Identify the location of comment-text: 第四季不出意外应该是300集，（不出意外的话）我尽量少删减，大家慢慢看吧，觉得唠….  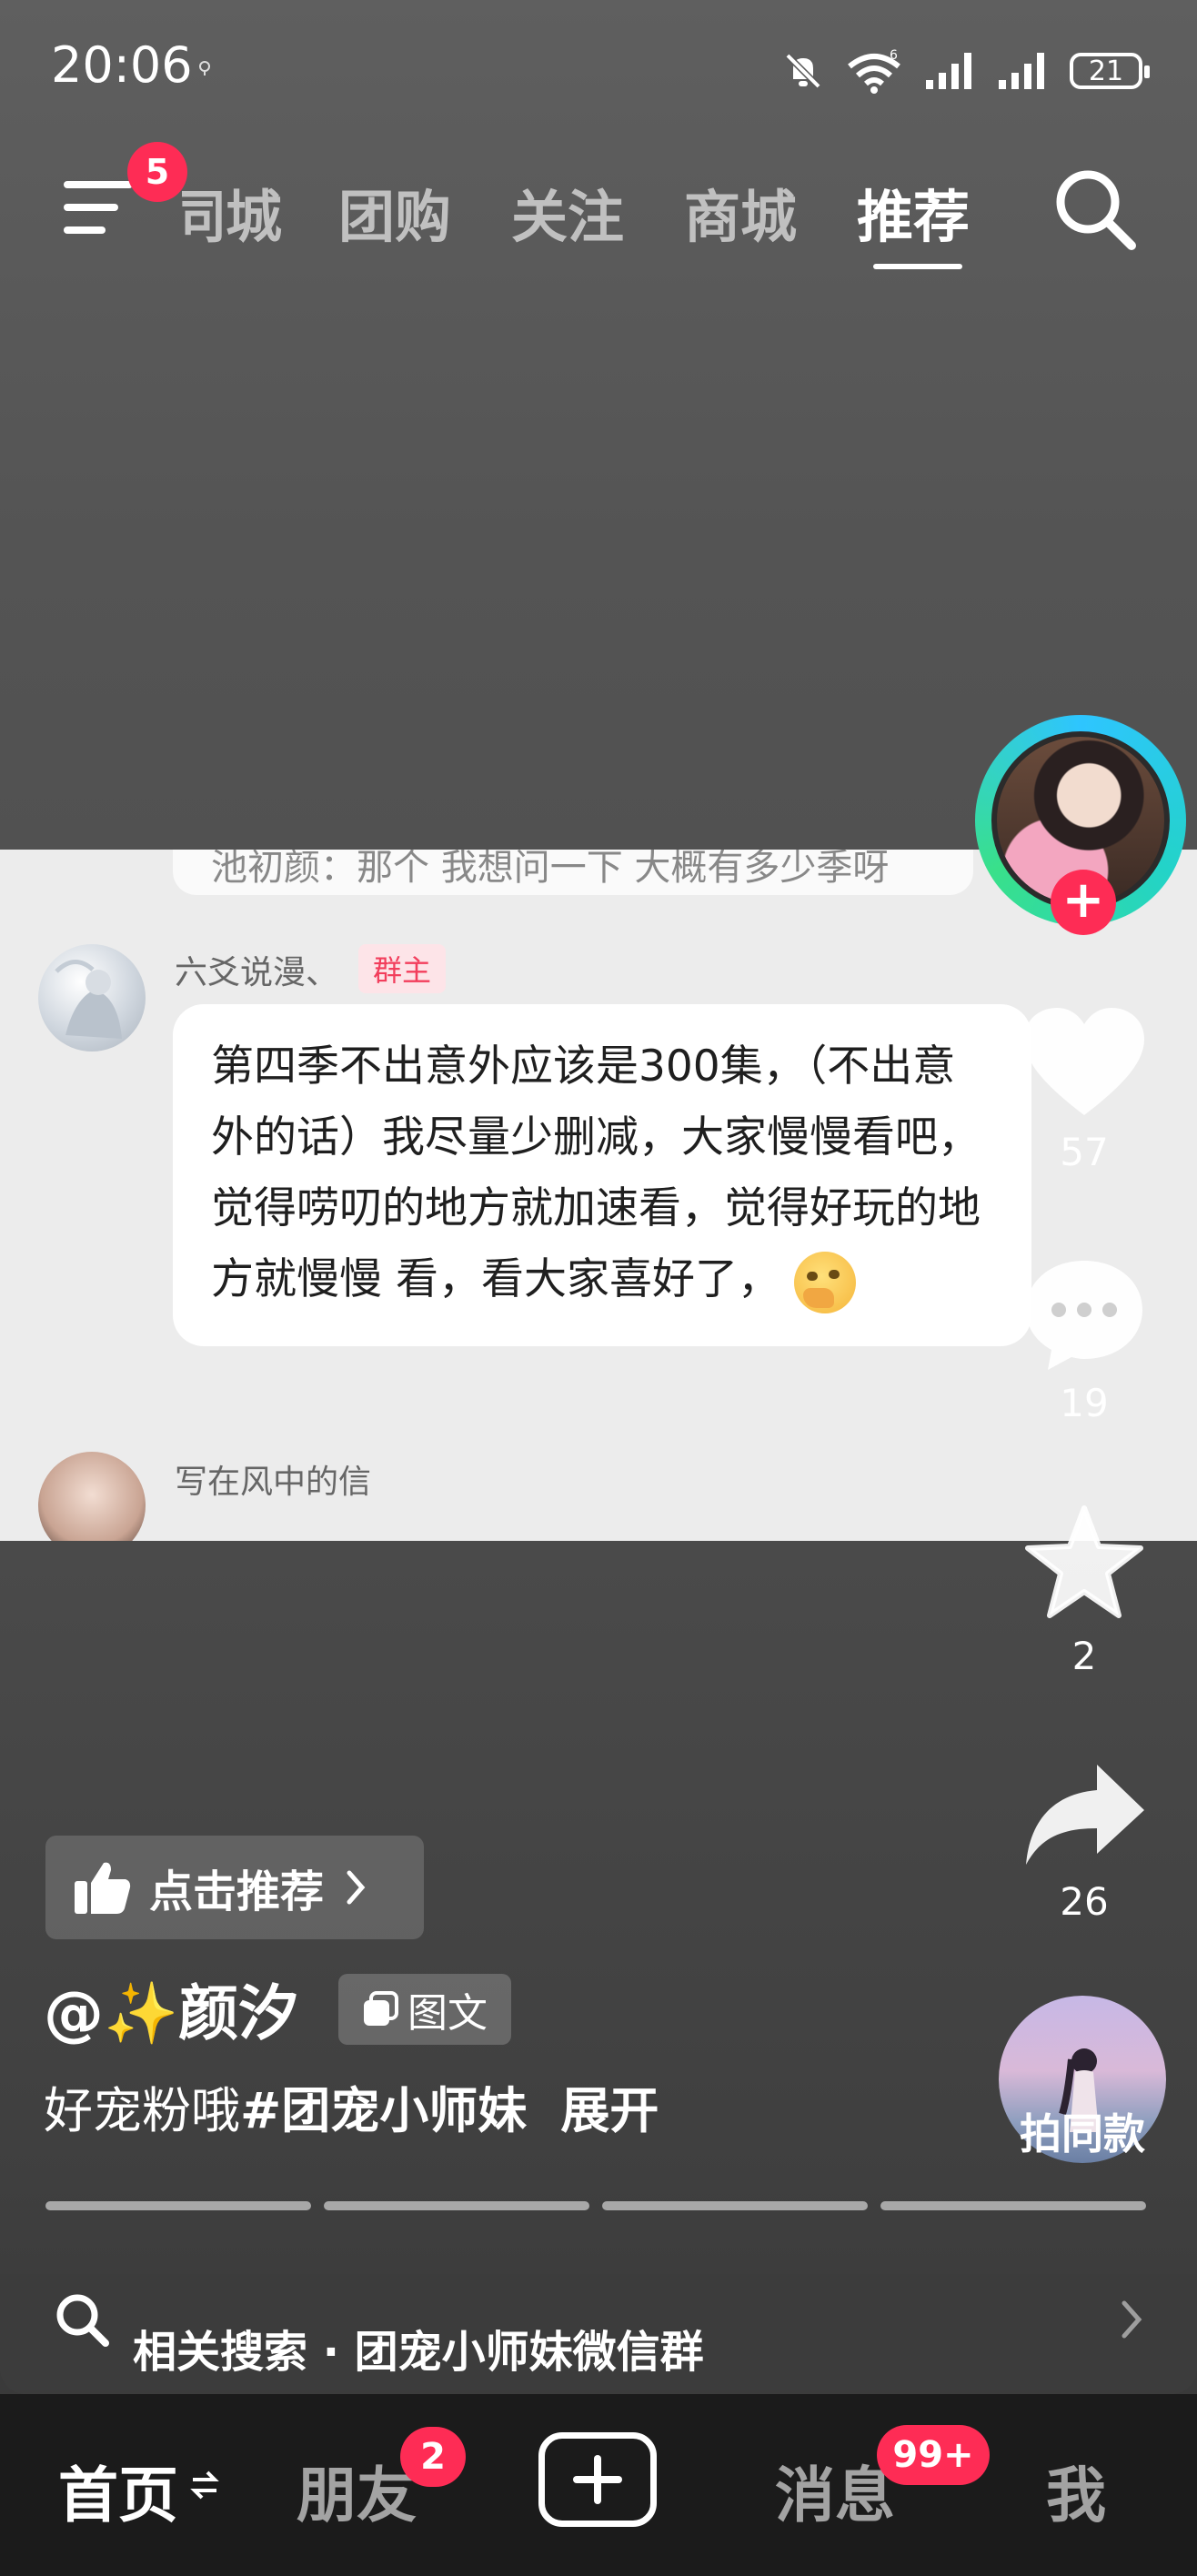
(596, 1172).